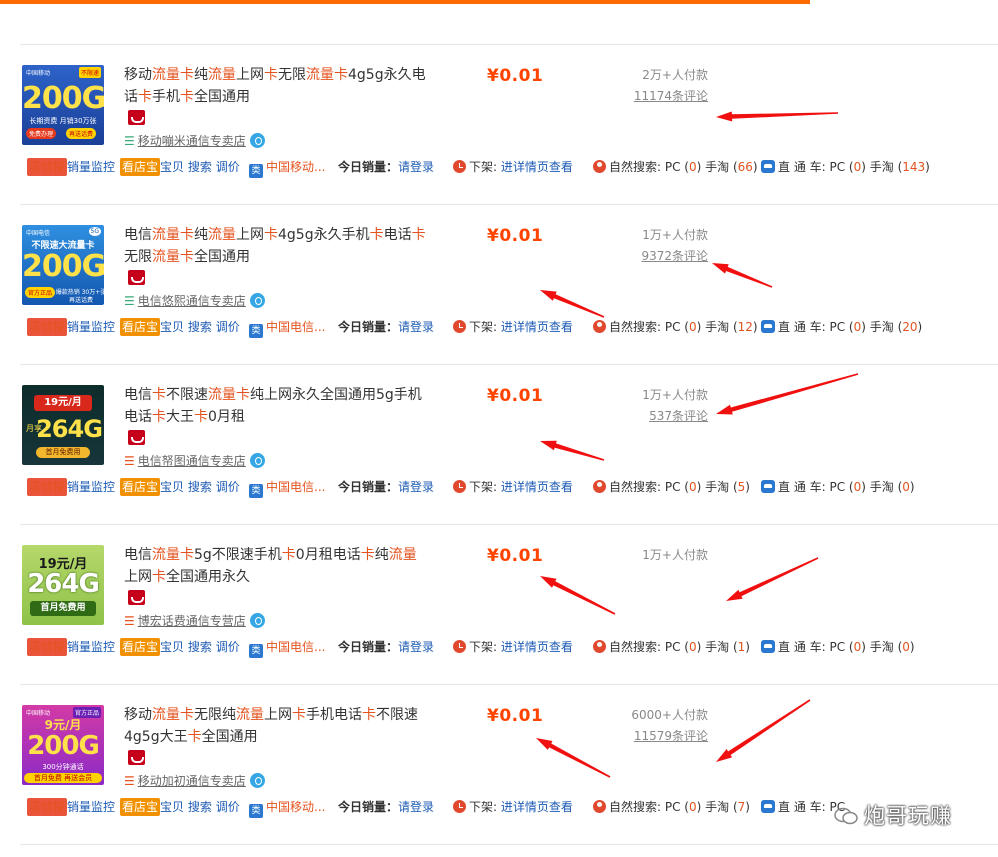 This screenshot has height=857, width=998. Describe the element at coordinates (402, 555) in the screenshot. I see `title-part: 流量` at that location.